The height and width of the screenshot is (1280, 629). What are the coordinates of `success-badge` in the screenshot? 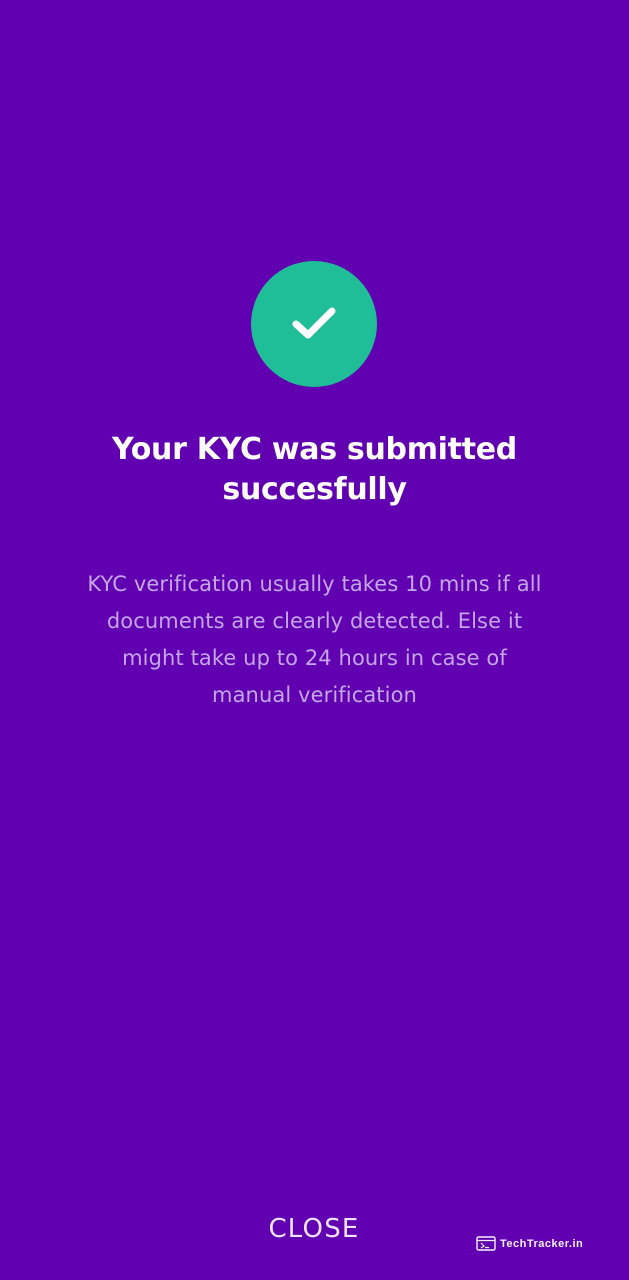 It's located at (314, 324).